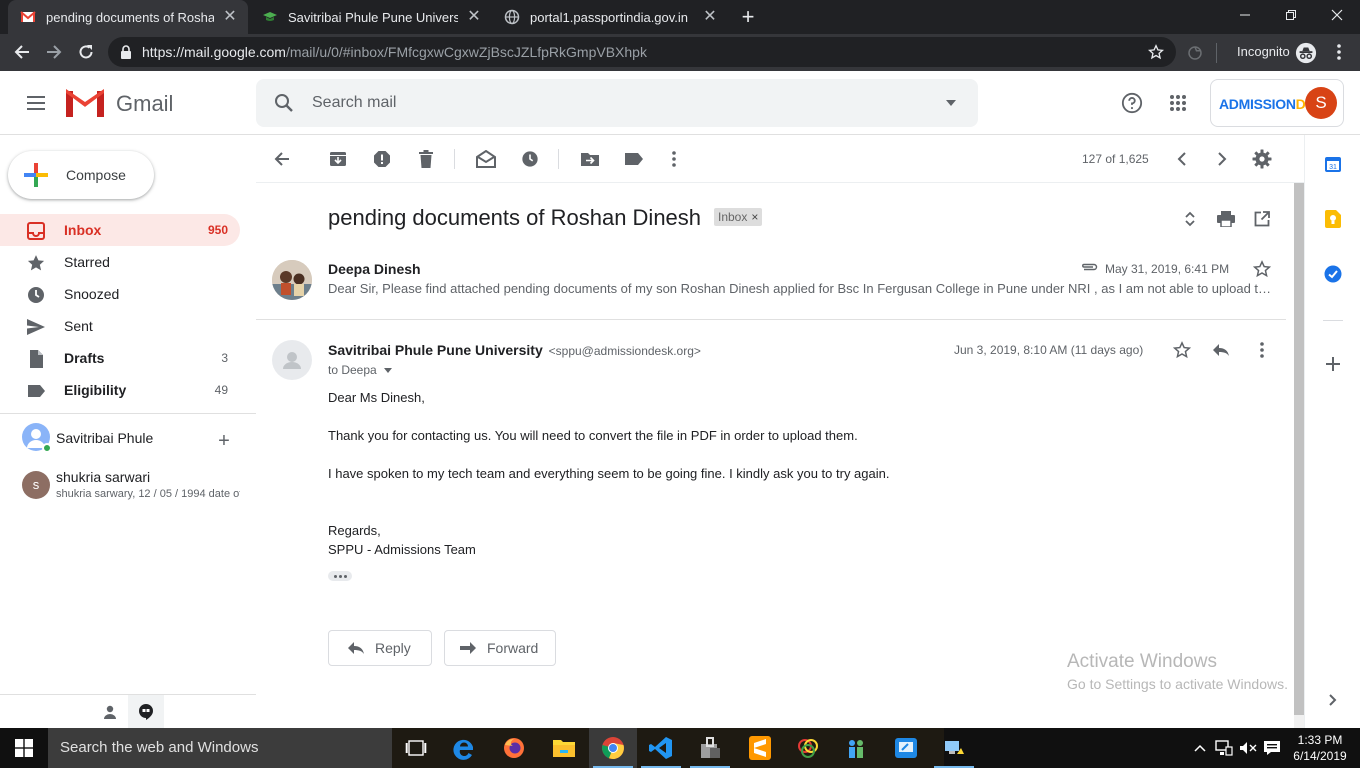 This screenshot has width=1360, height=768. What do you see at coordinates (1320, 748) in the screenshot?
I see `taskbar-clock: 1:33 PM 6/14/2019` at bounding box center [1320, 748].